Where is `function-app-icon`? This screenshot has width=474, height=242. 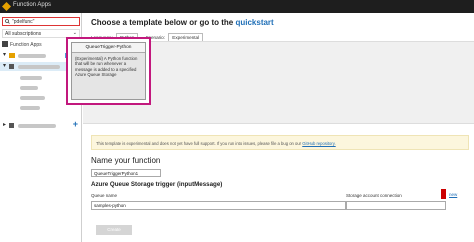 function-app-icon is located at coordinates (5, 44).